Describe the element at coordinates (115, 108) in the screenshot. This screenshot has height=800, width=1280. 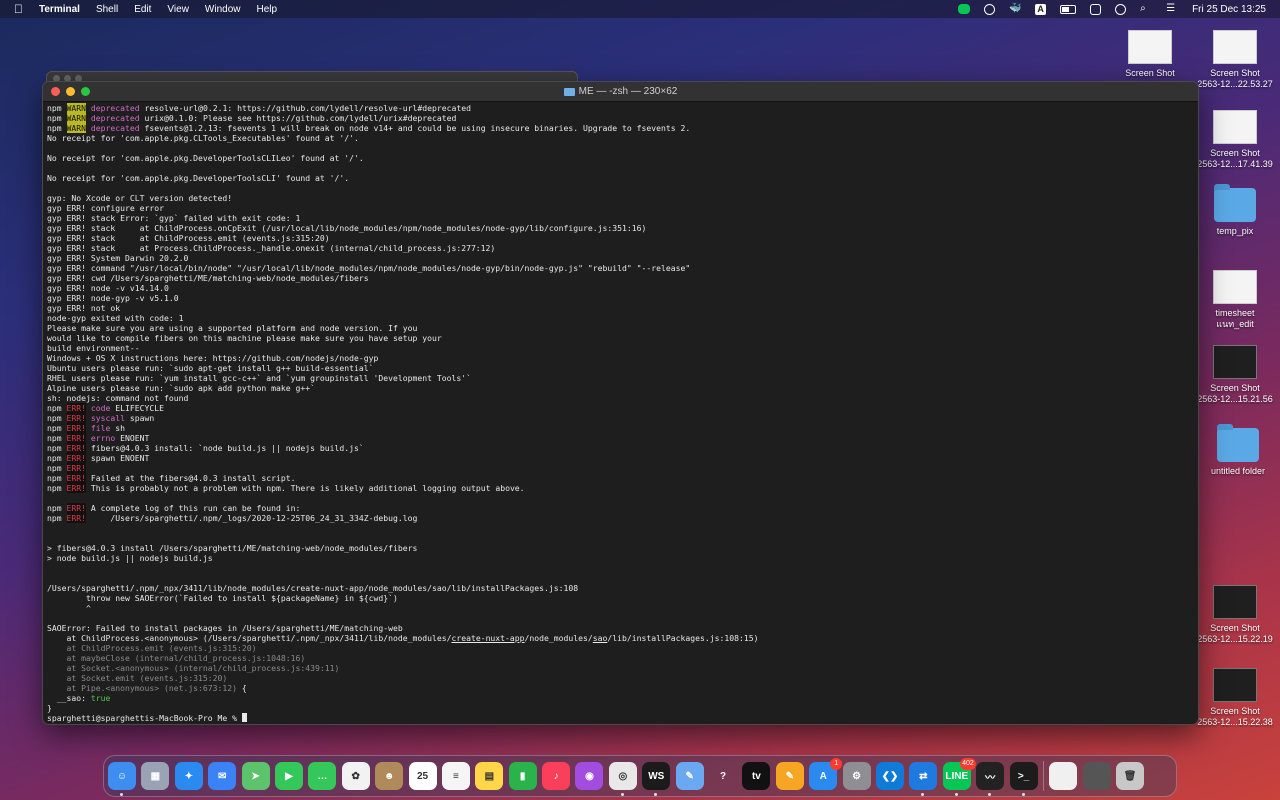
I see `terminal-text: deprecated` at that location.